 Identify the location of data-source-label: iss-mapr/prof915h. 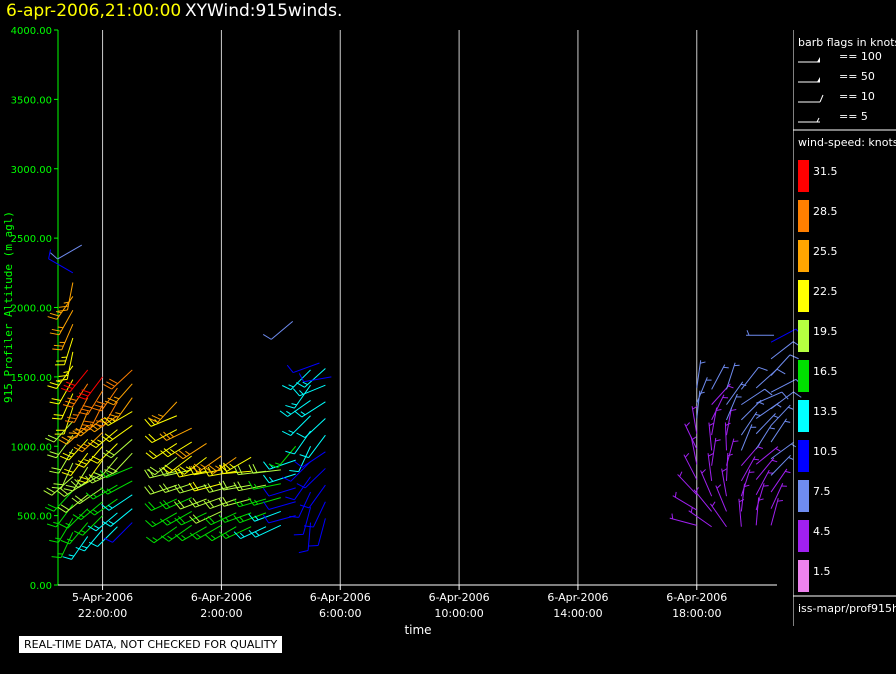
(847, 608).